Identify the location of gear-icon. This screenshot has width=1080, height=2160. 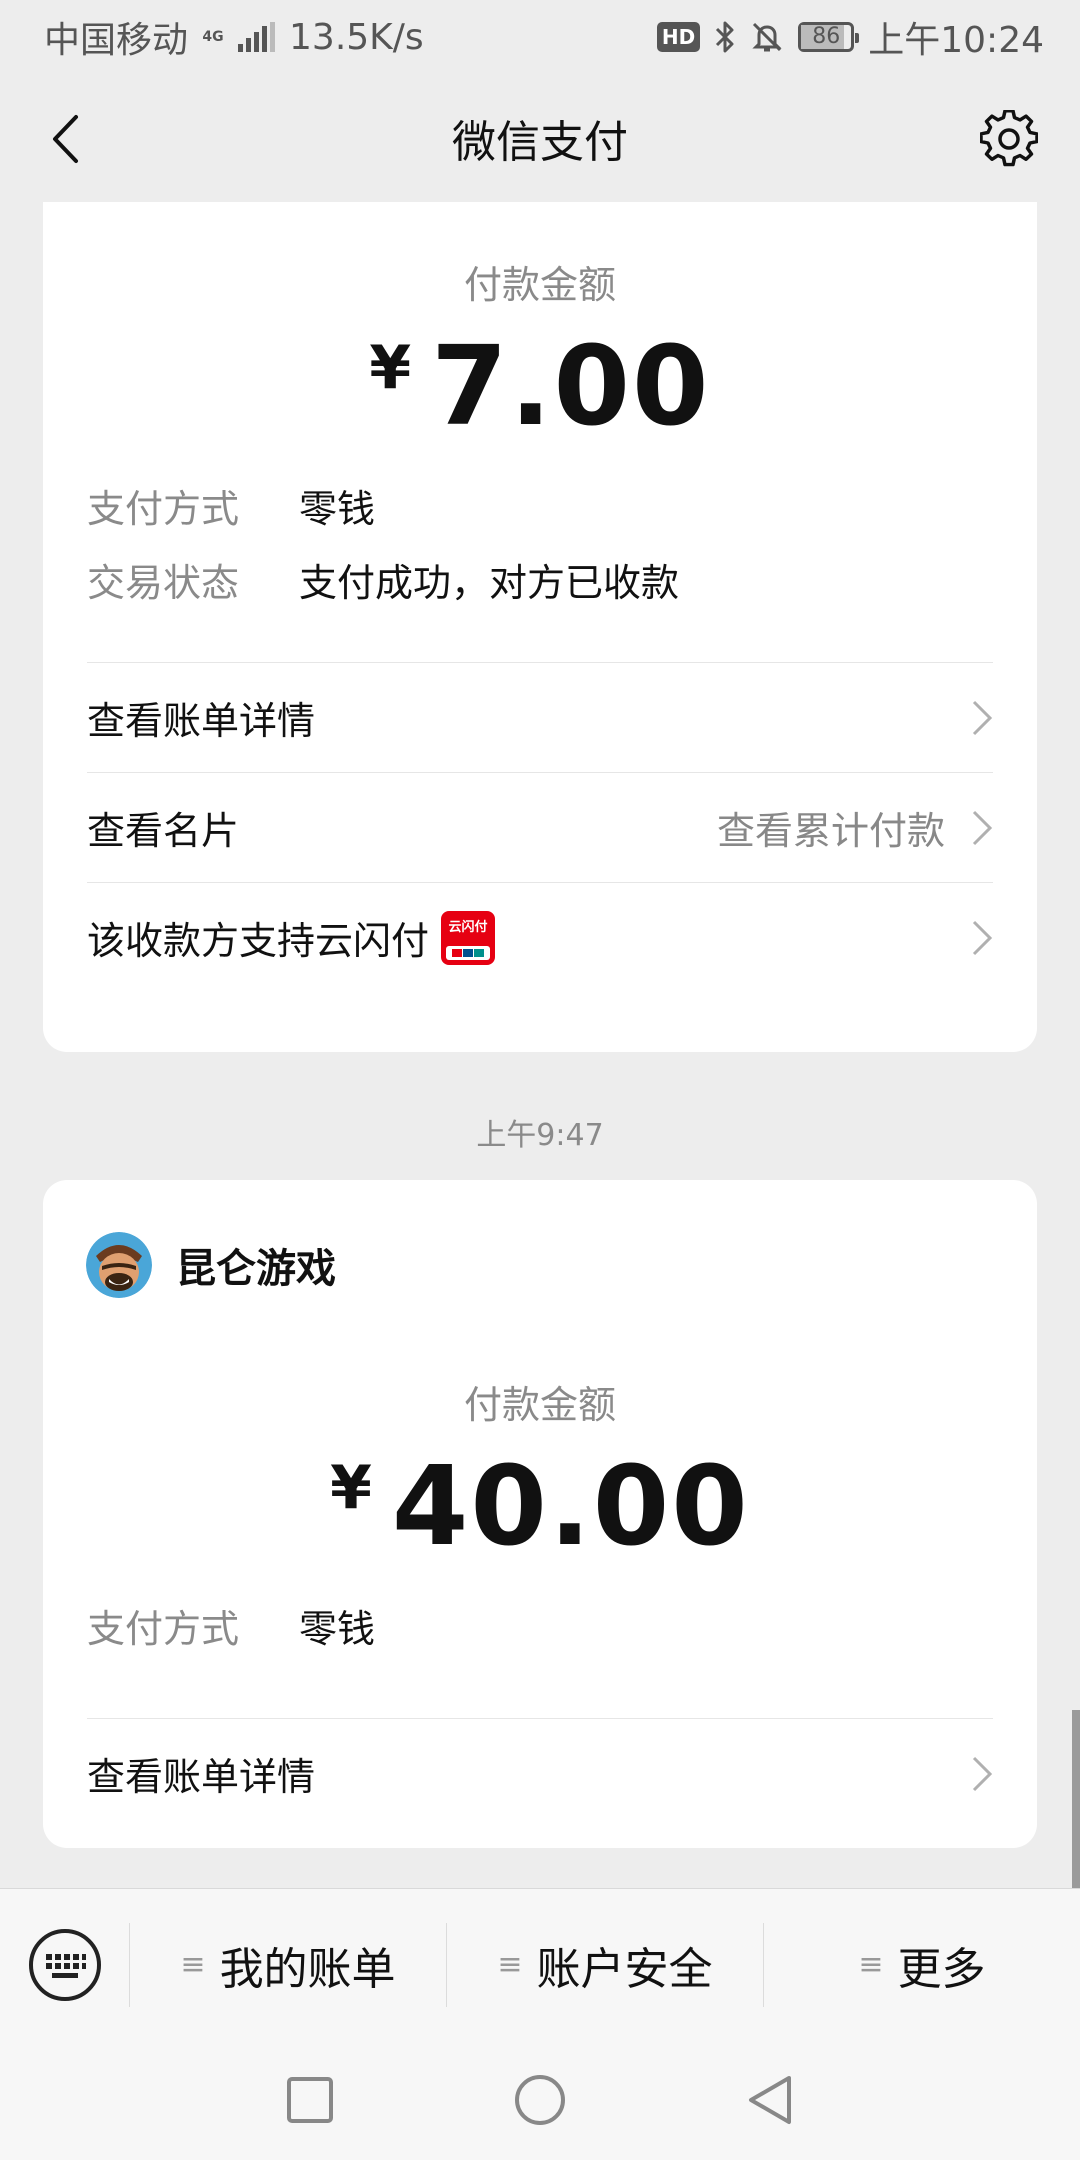
(1009, 138).